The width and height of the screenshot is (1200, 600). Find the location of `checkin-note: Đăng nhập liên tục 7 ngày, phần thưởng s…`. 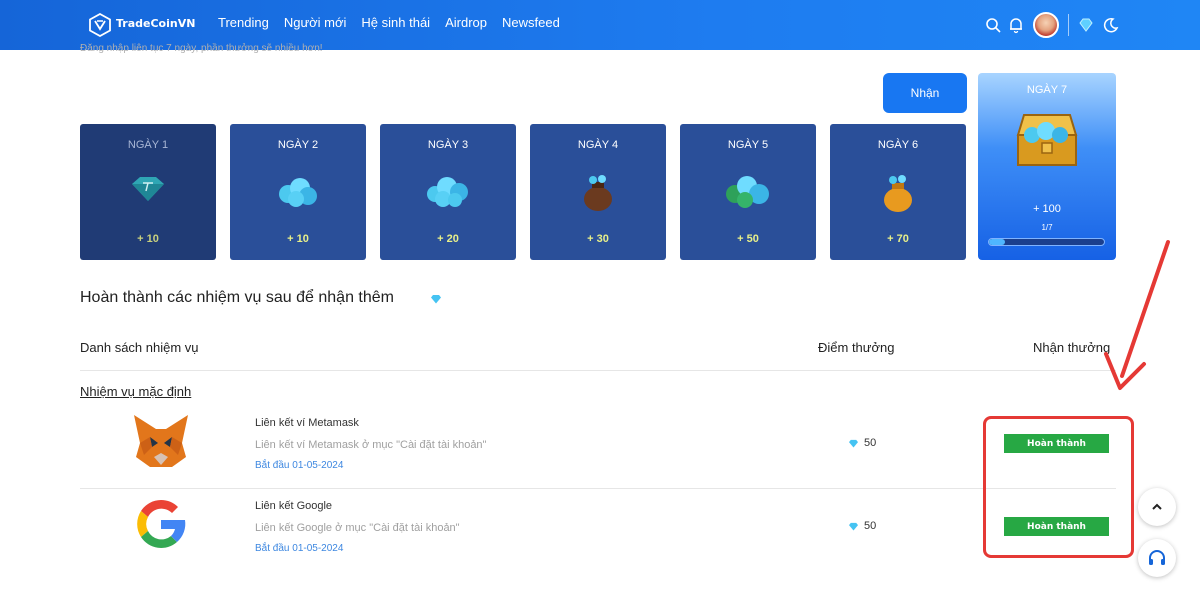

checkin-note: Đăng nhập liên tục 7 ngày, phần thưởng s… is located at coordinates (201, 48).